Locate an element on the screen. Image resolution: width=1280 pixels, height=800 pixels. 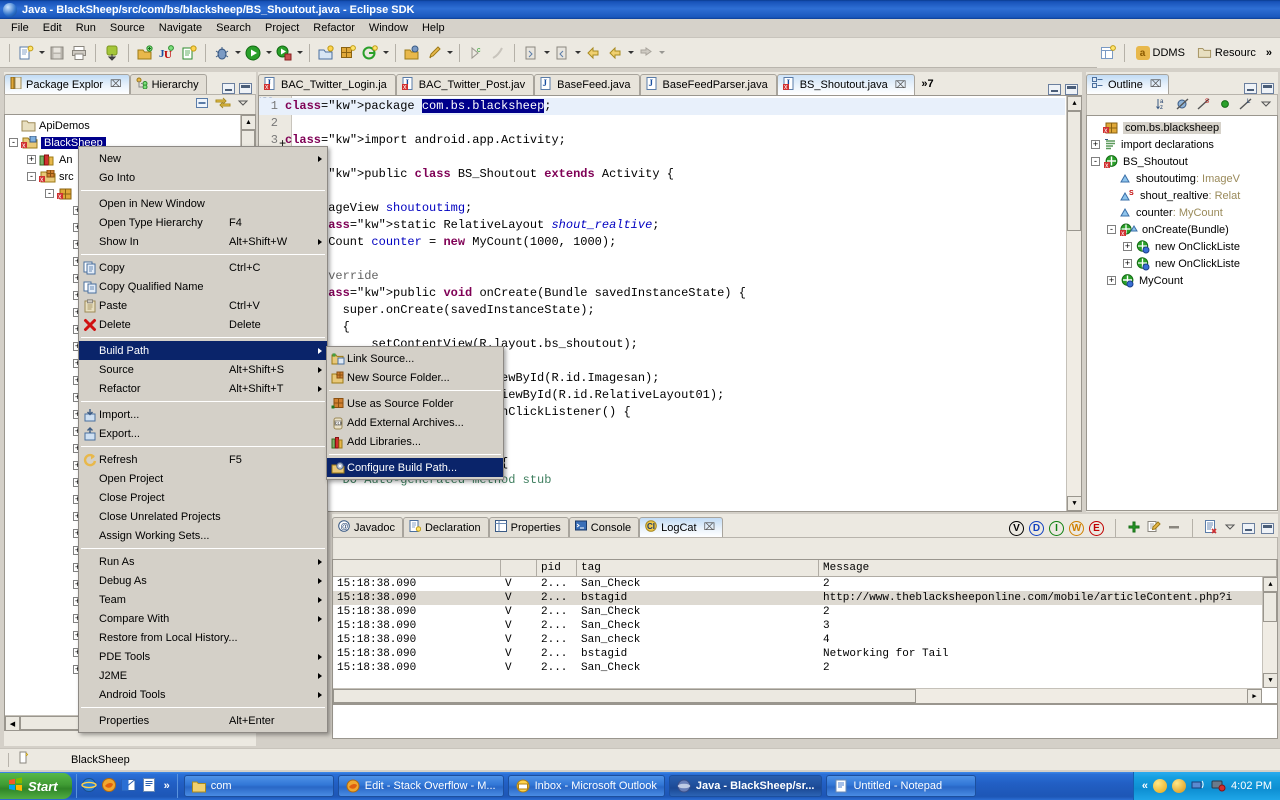
add-filter-icon is located at coordinates (1134, 528).